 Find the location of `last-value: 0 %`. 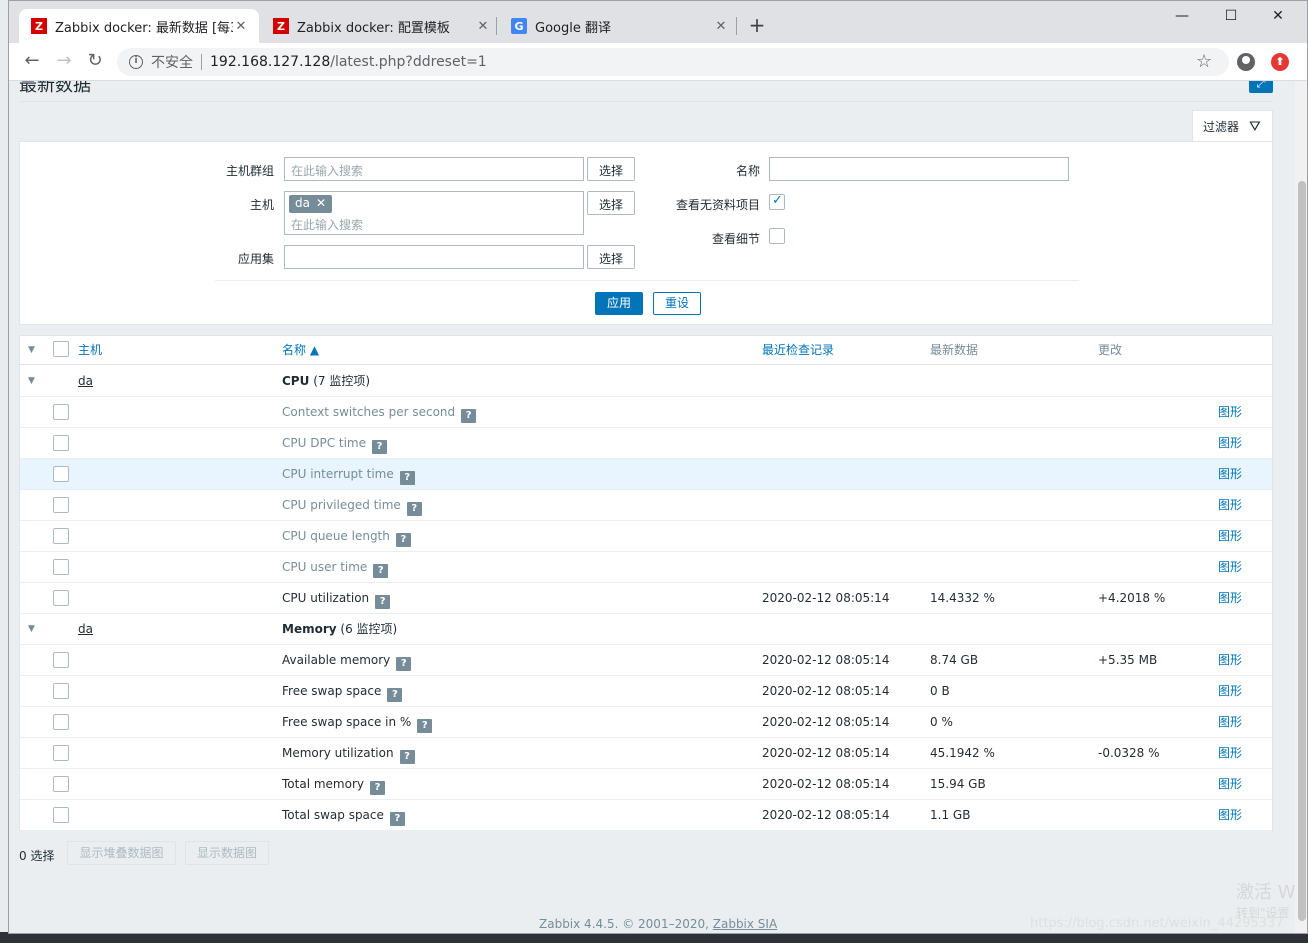

last-value: 0 % is located at coordinates (941, 722).